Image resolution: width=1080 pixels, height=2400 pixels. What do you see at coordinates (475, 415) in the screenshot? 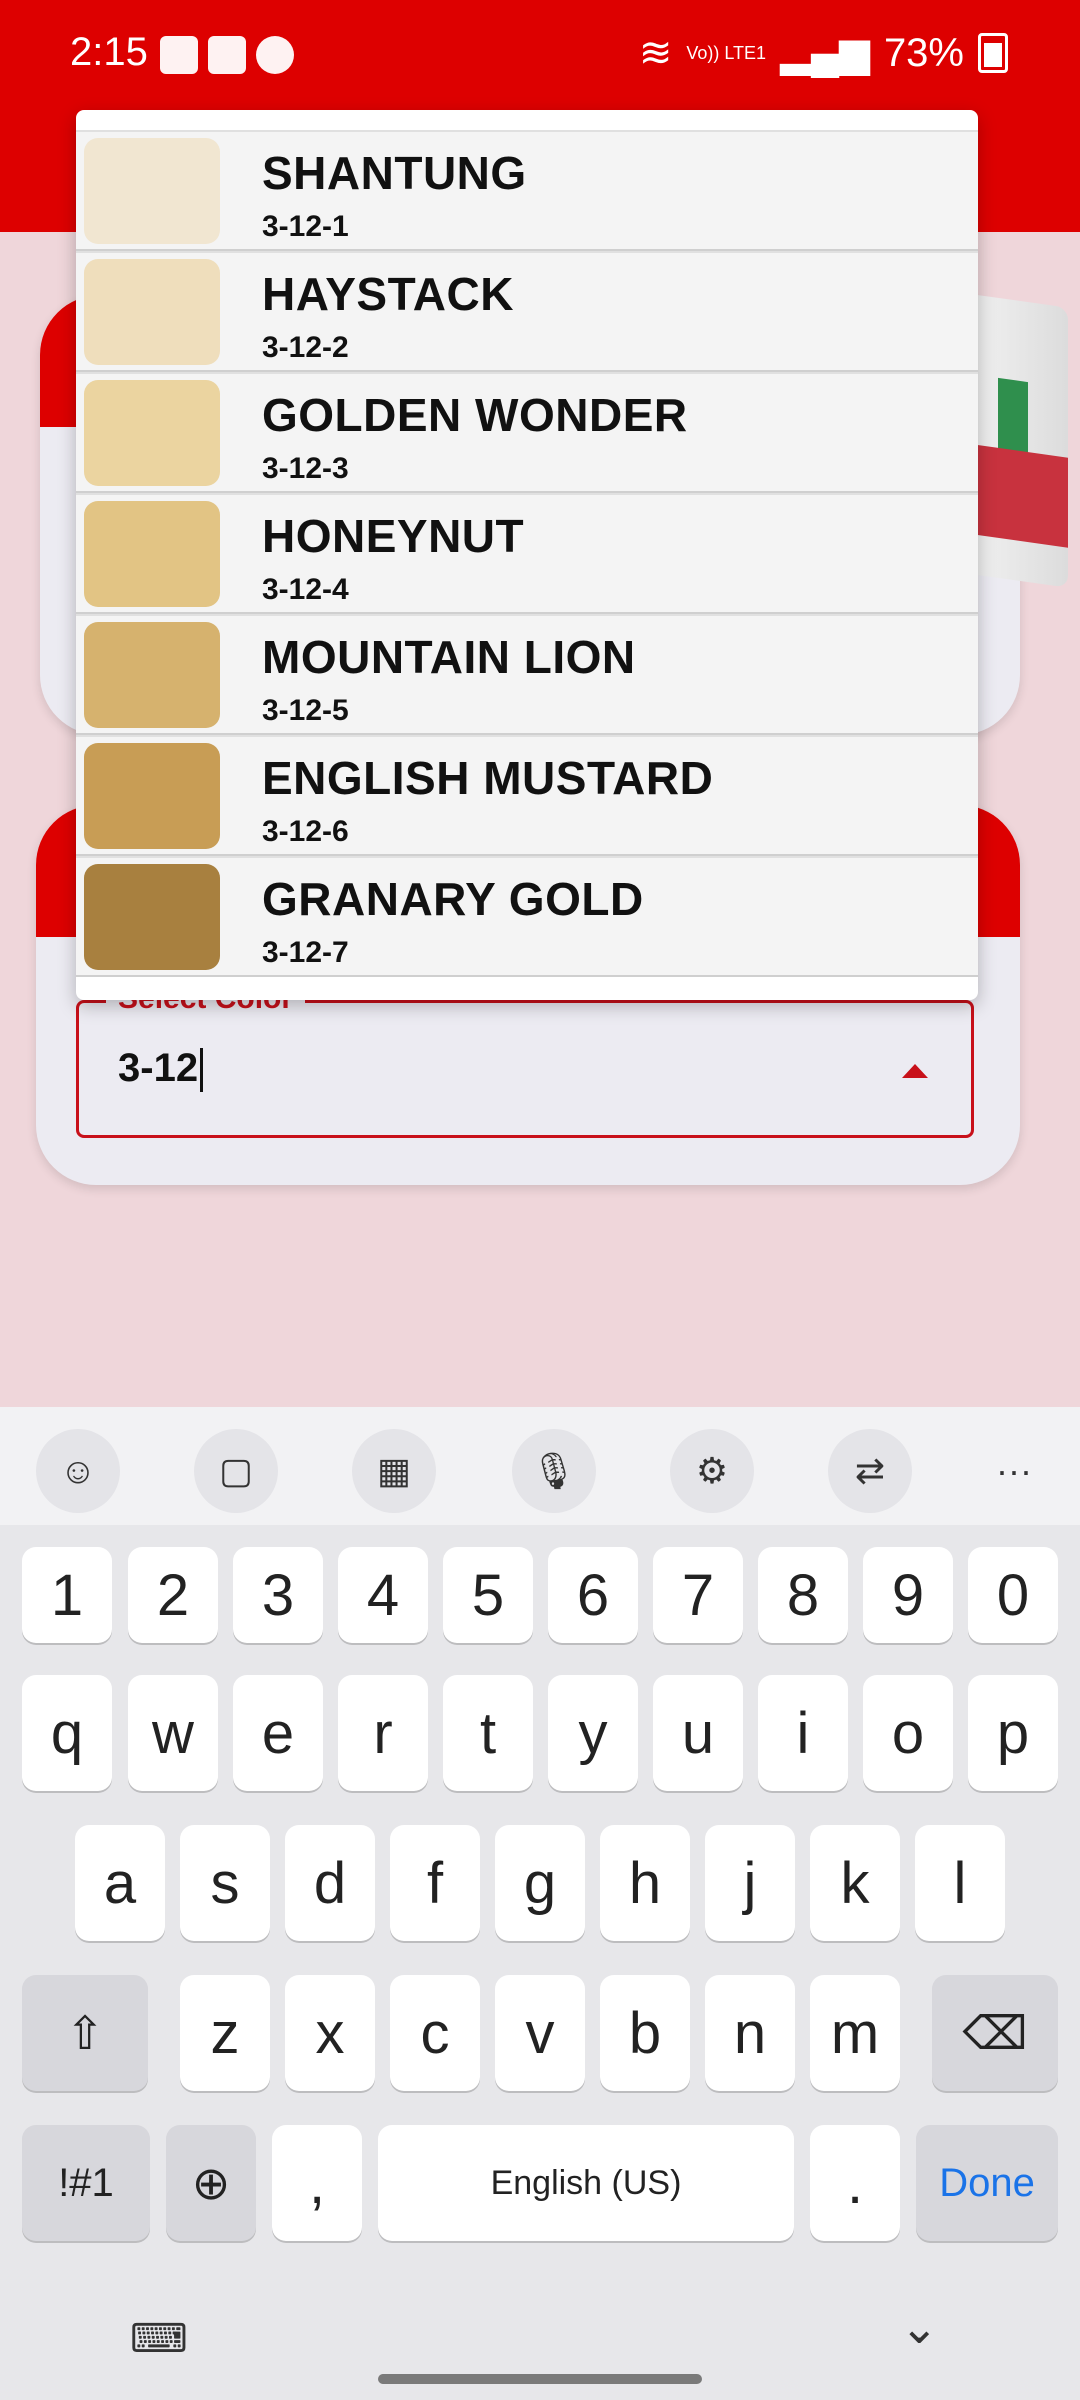
I see `color-name: GOLDEN WONDER` at bounding box center [475, 415].